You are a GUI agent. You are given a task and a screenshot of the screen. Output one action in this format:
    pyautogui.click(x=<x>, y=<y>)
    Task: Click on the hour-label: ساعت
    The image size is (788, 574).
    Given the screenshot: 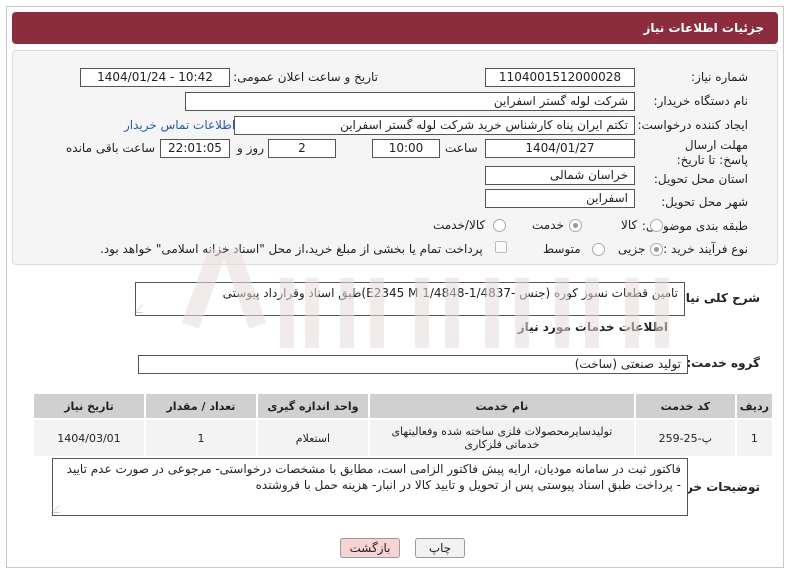 What is the action you would take?
    pyautogui.click(x=461, y=148)
    